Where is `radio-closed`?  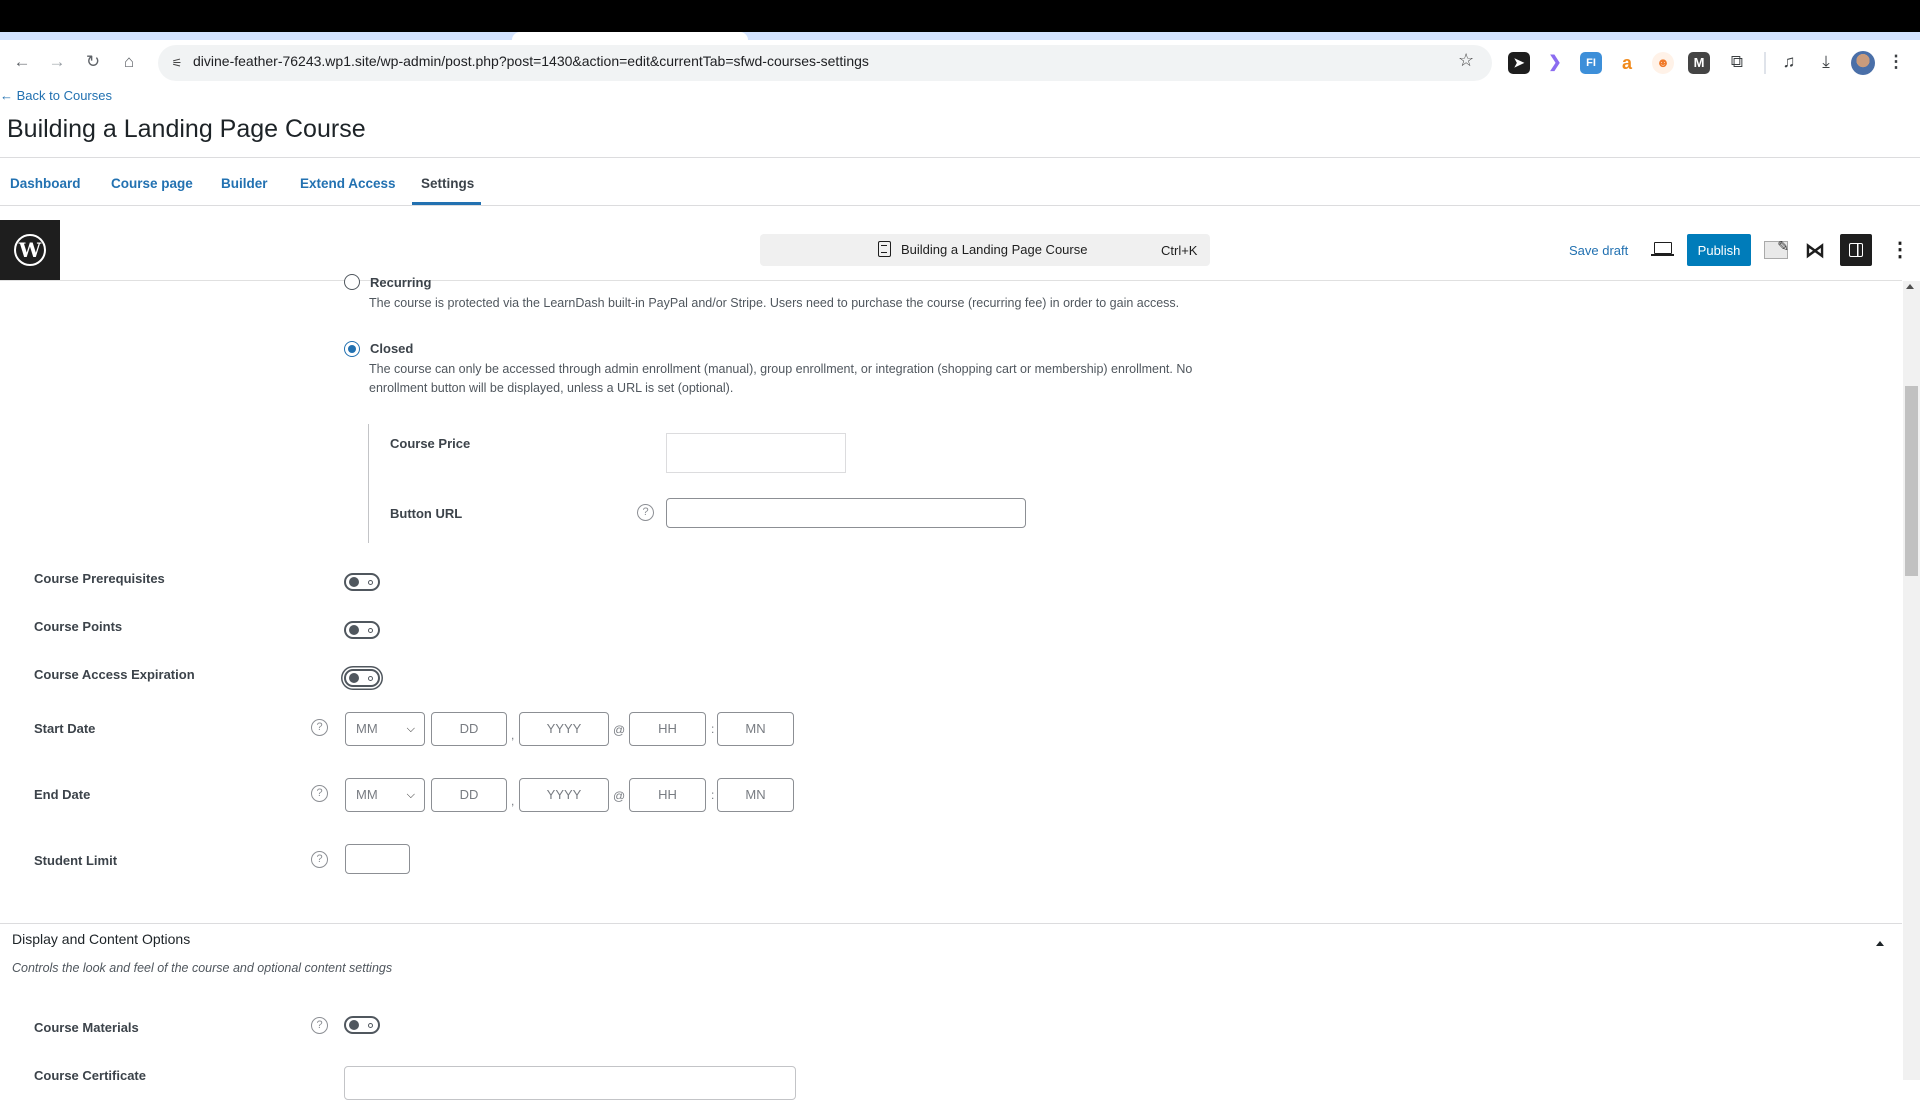
radio-closed is located at coordinates (352, 349).